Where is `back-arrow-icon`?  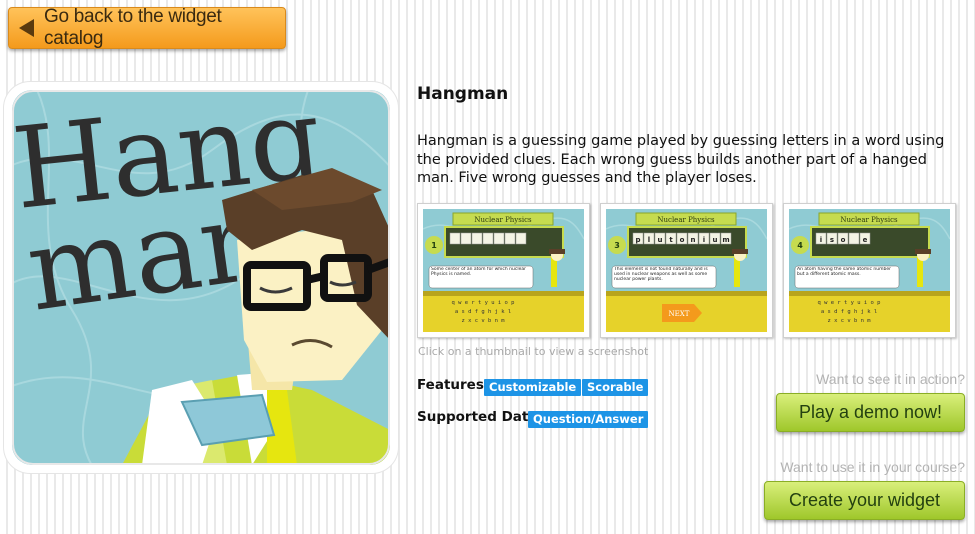 back-arrow-icon is located at coordinates (26, 28).